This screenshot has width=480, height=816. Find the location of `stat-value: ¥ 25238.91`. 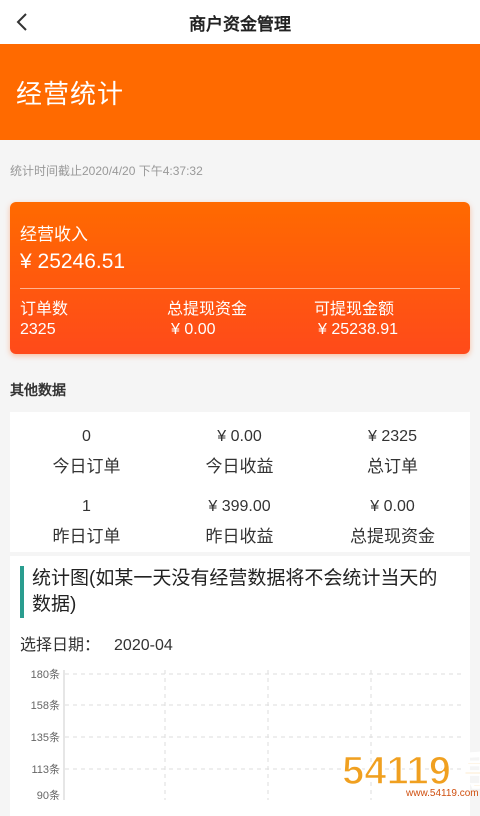

stat-value: ¥ 25238.91 is located at coordinates (358, 329).